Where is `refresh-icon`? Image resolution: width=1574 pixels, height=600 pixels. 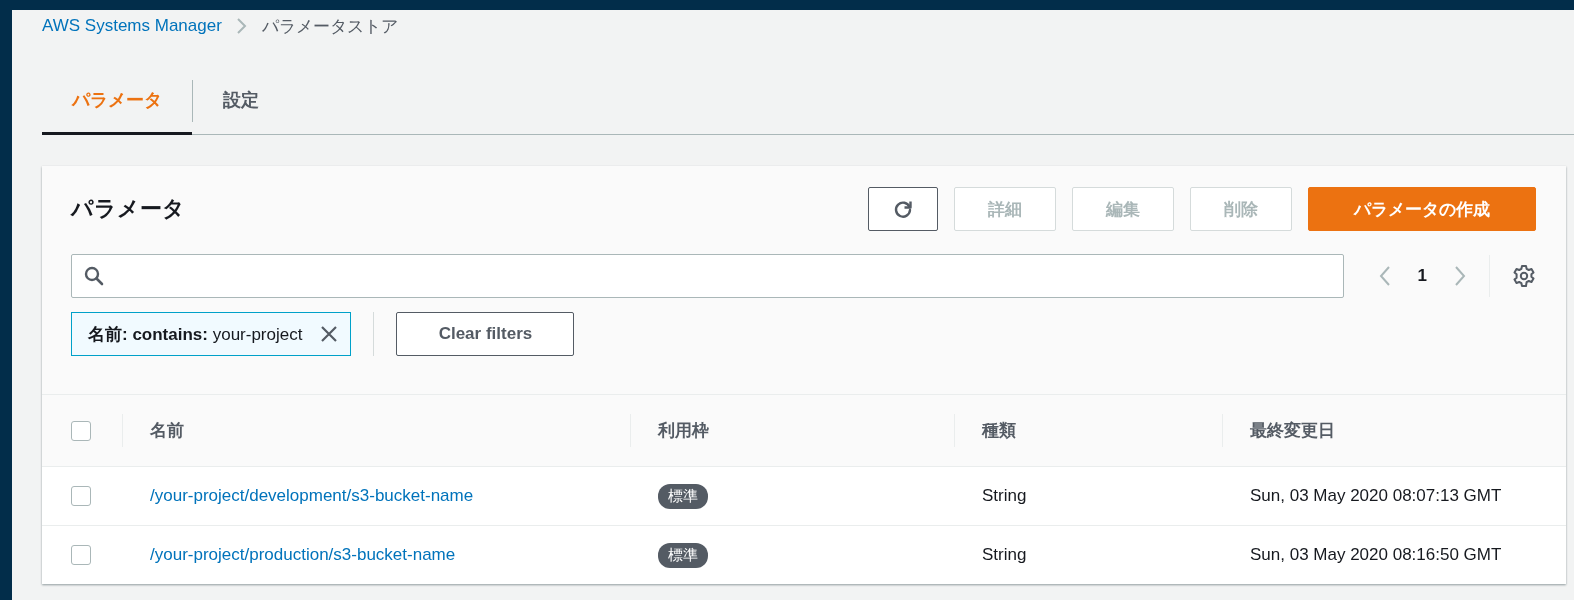
refresh-icon is located at coordinates (903, 209).